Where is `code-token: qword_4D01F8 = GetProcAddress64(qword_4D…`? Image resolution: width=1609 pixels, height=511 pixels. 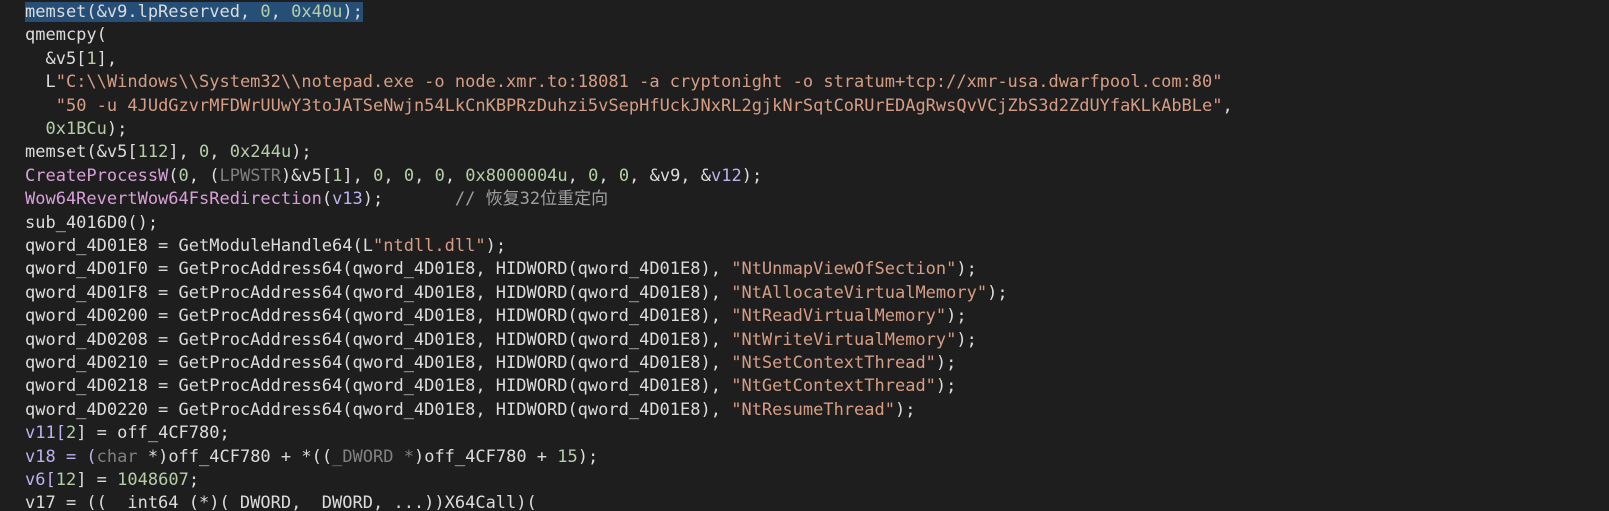 code-token: qword_4D01F8 = GetProcAddress64(qword_4D… is located at coordinates (378, 292).